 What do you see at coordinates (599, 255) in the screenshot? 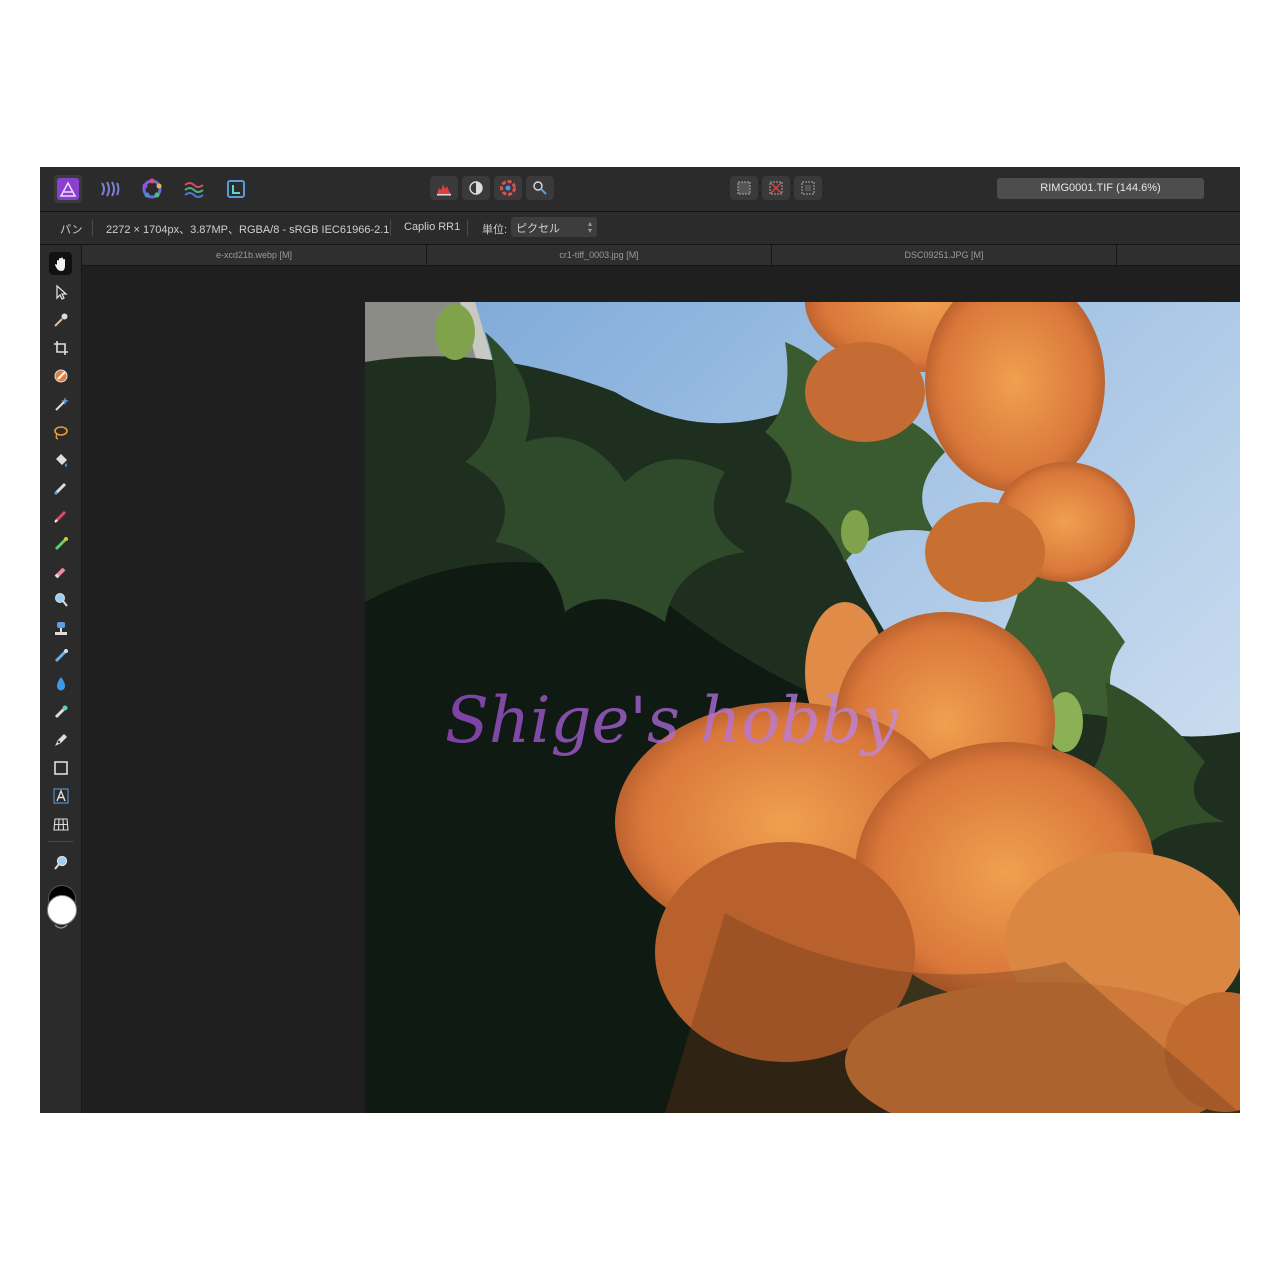
I see `tab-document-2: cr1-tiff_0003.jpg [M]` at bounding box center [599, 255].